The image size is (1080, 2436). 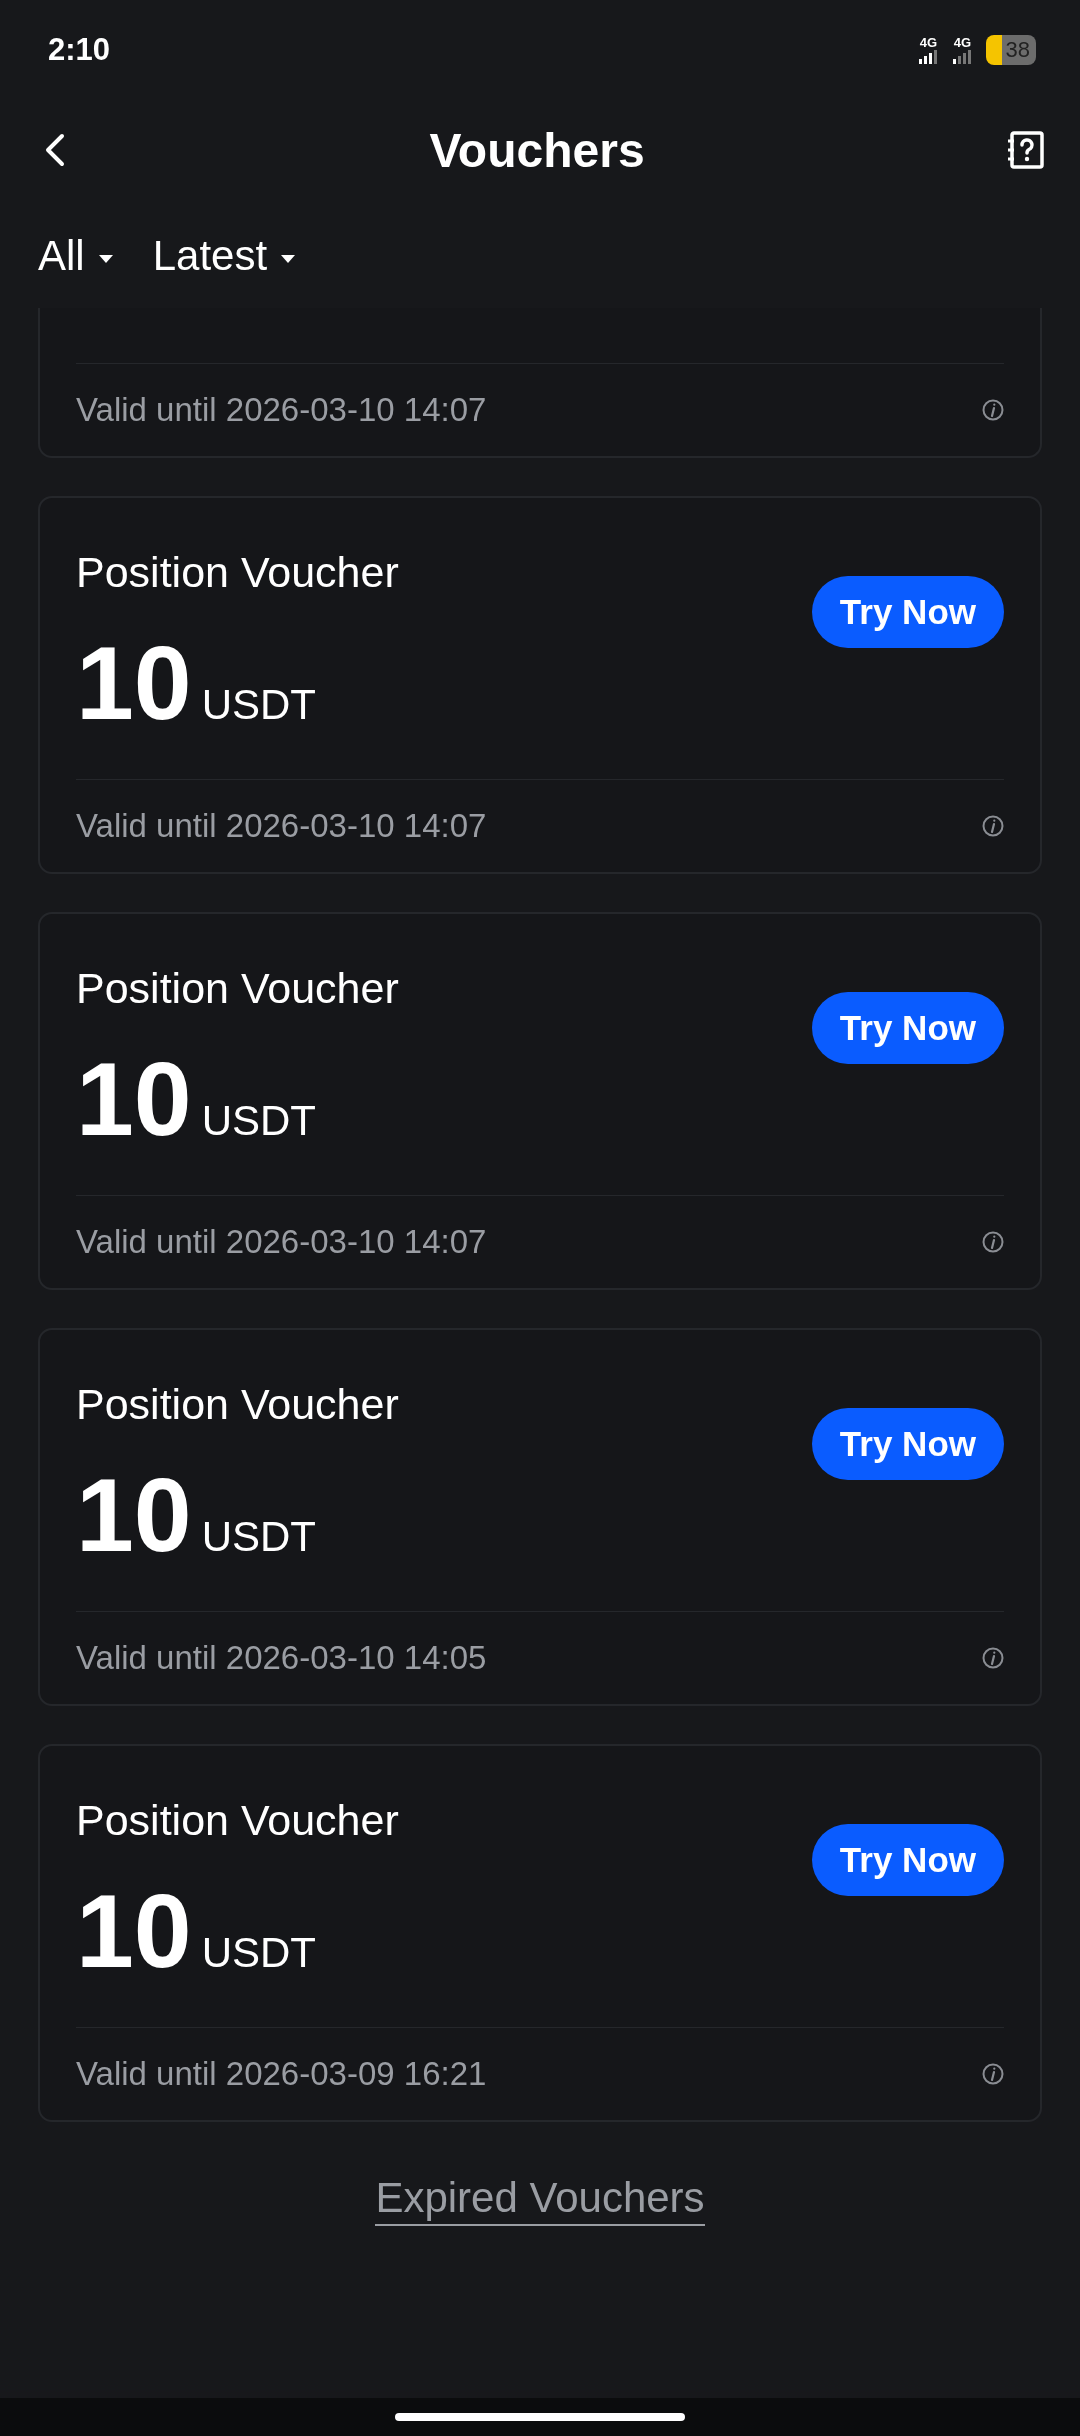 What do you see at coordinates (75, 256) in the screenshot?
I see `filter-dropdown: All` at bounding box center [75, 256].